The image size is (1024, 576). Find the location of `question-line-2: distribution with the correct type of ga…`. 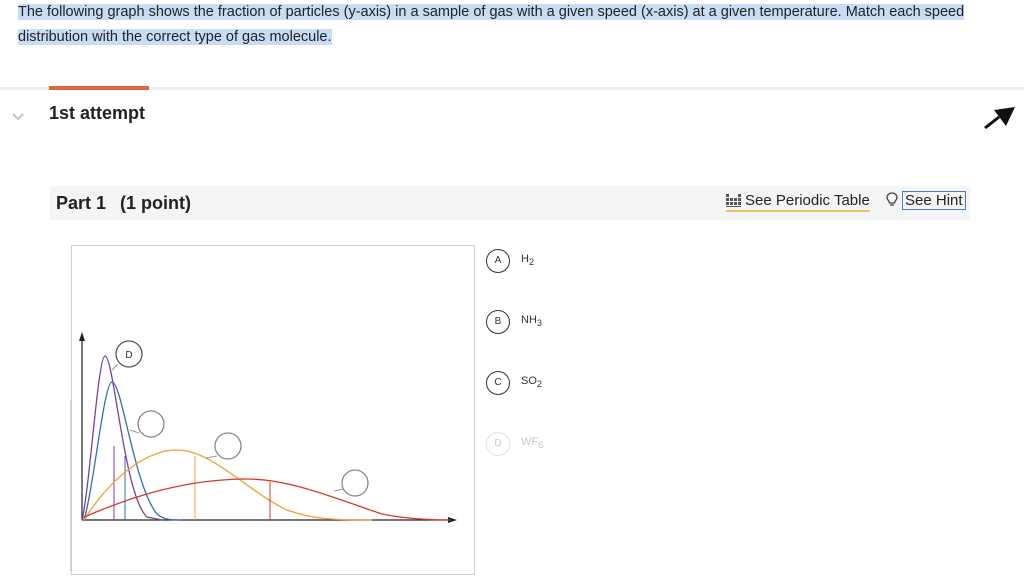

question-line-2: distribution with the correct type of ga… is located at coordinates (175, 37).